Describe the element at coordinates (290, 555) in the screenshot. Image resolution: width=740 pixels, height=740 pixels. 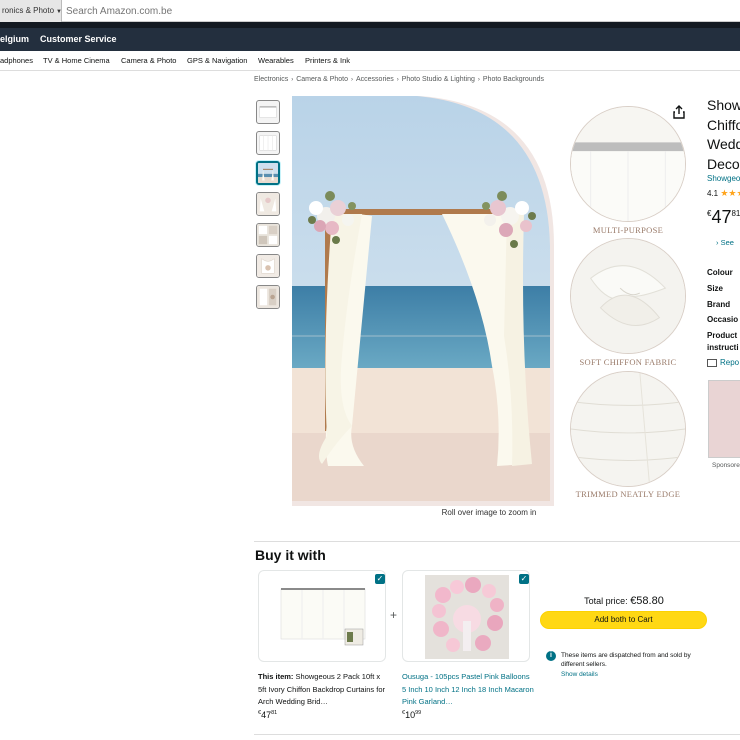
I see `buy-it-with-title: Buy it with` at that location.